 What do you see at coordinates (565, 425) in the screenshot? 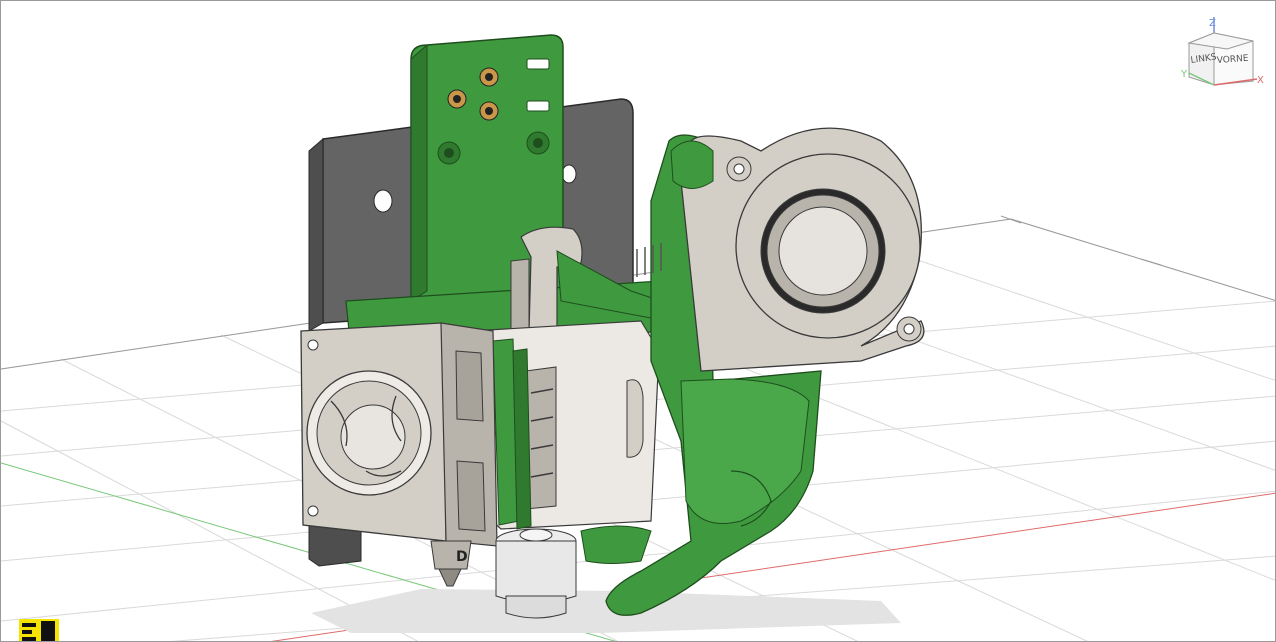
I see `hotend-body` at bounding box center [565, 425].